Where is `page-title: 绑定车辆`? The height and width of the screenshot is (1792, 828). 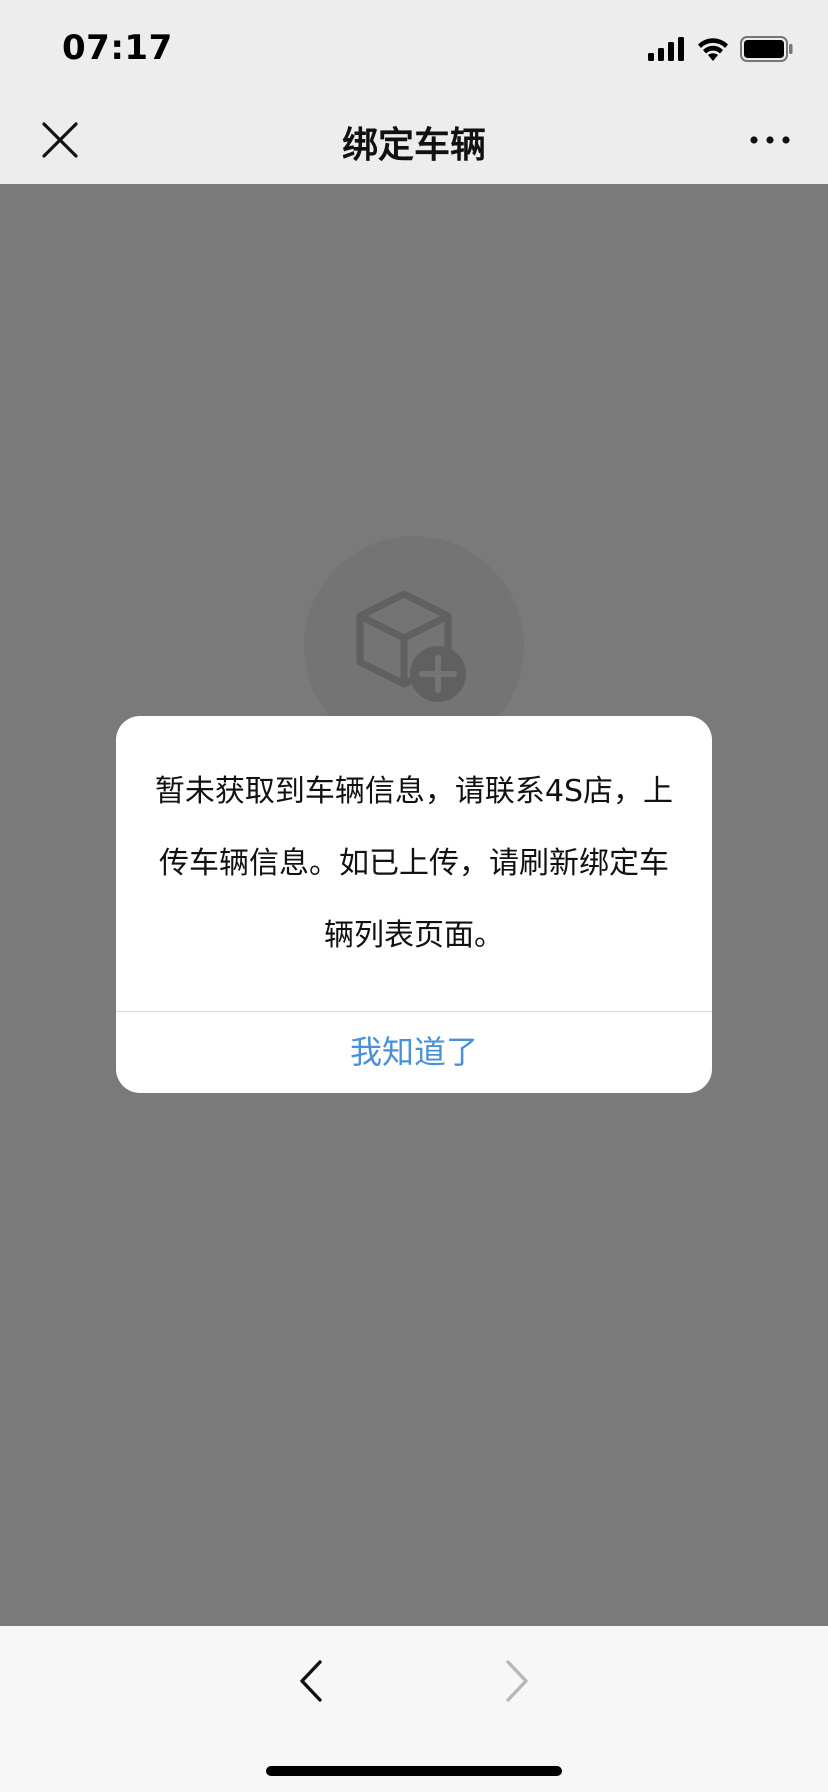 page-title: 绑定车辆 is located at coordinates (413, 145).